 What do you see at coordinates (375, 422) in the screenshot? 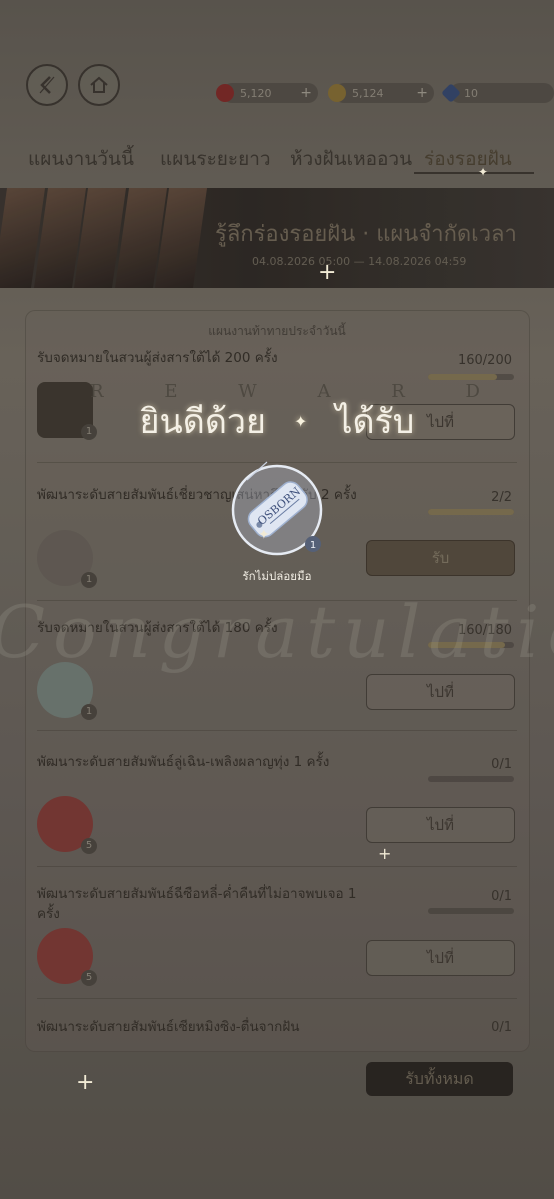
I see `received-text: ได้รับ` at bounding box center [375, 422].